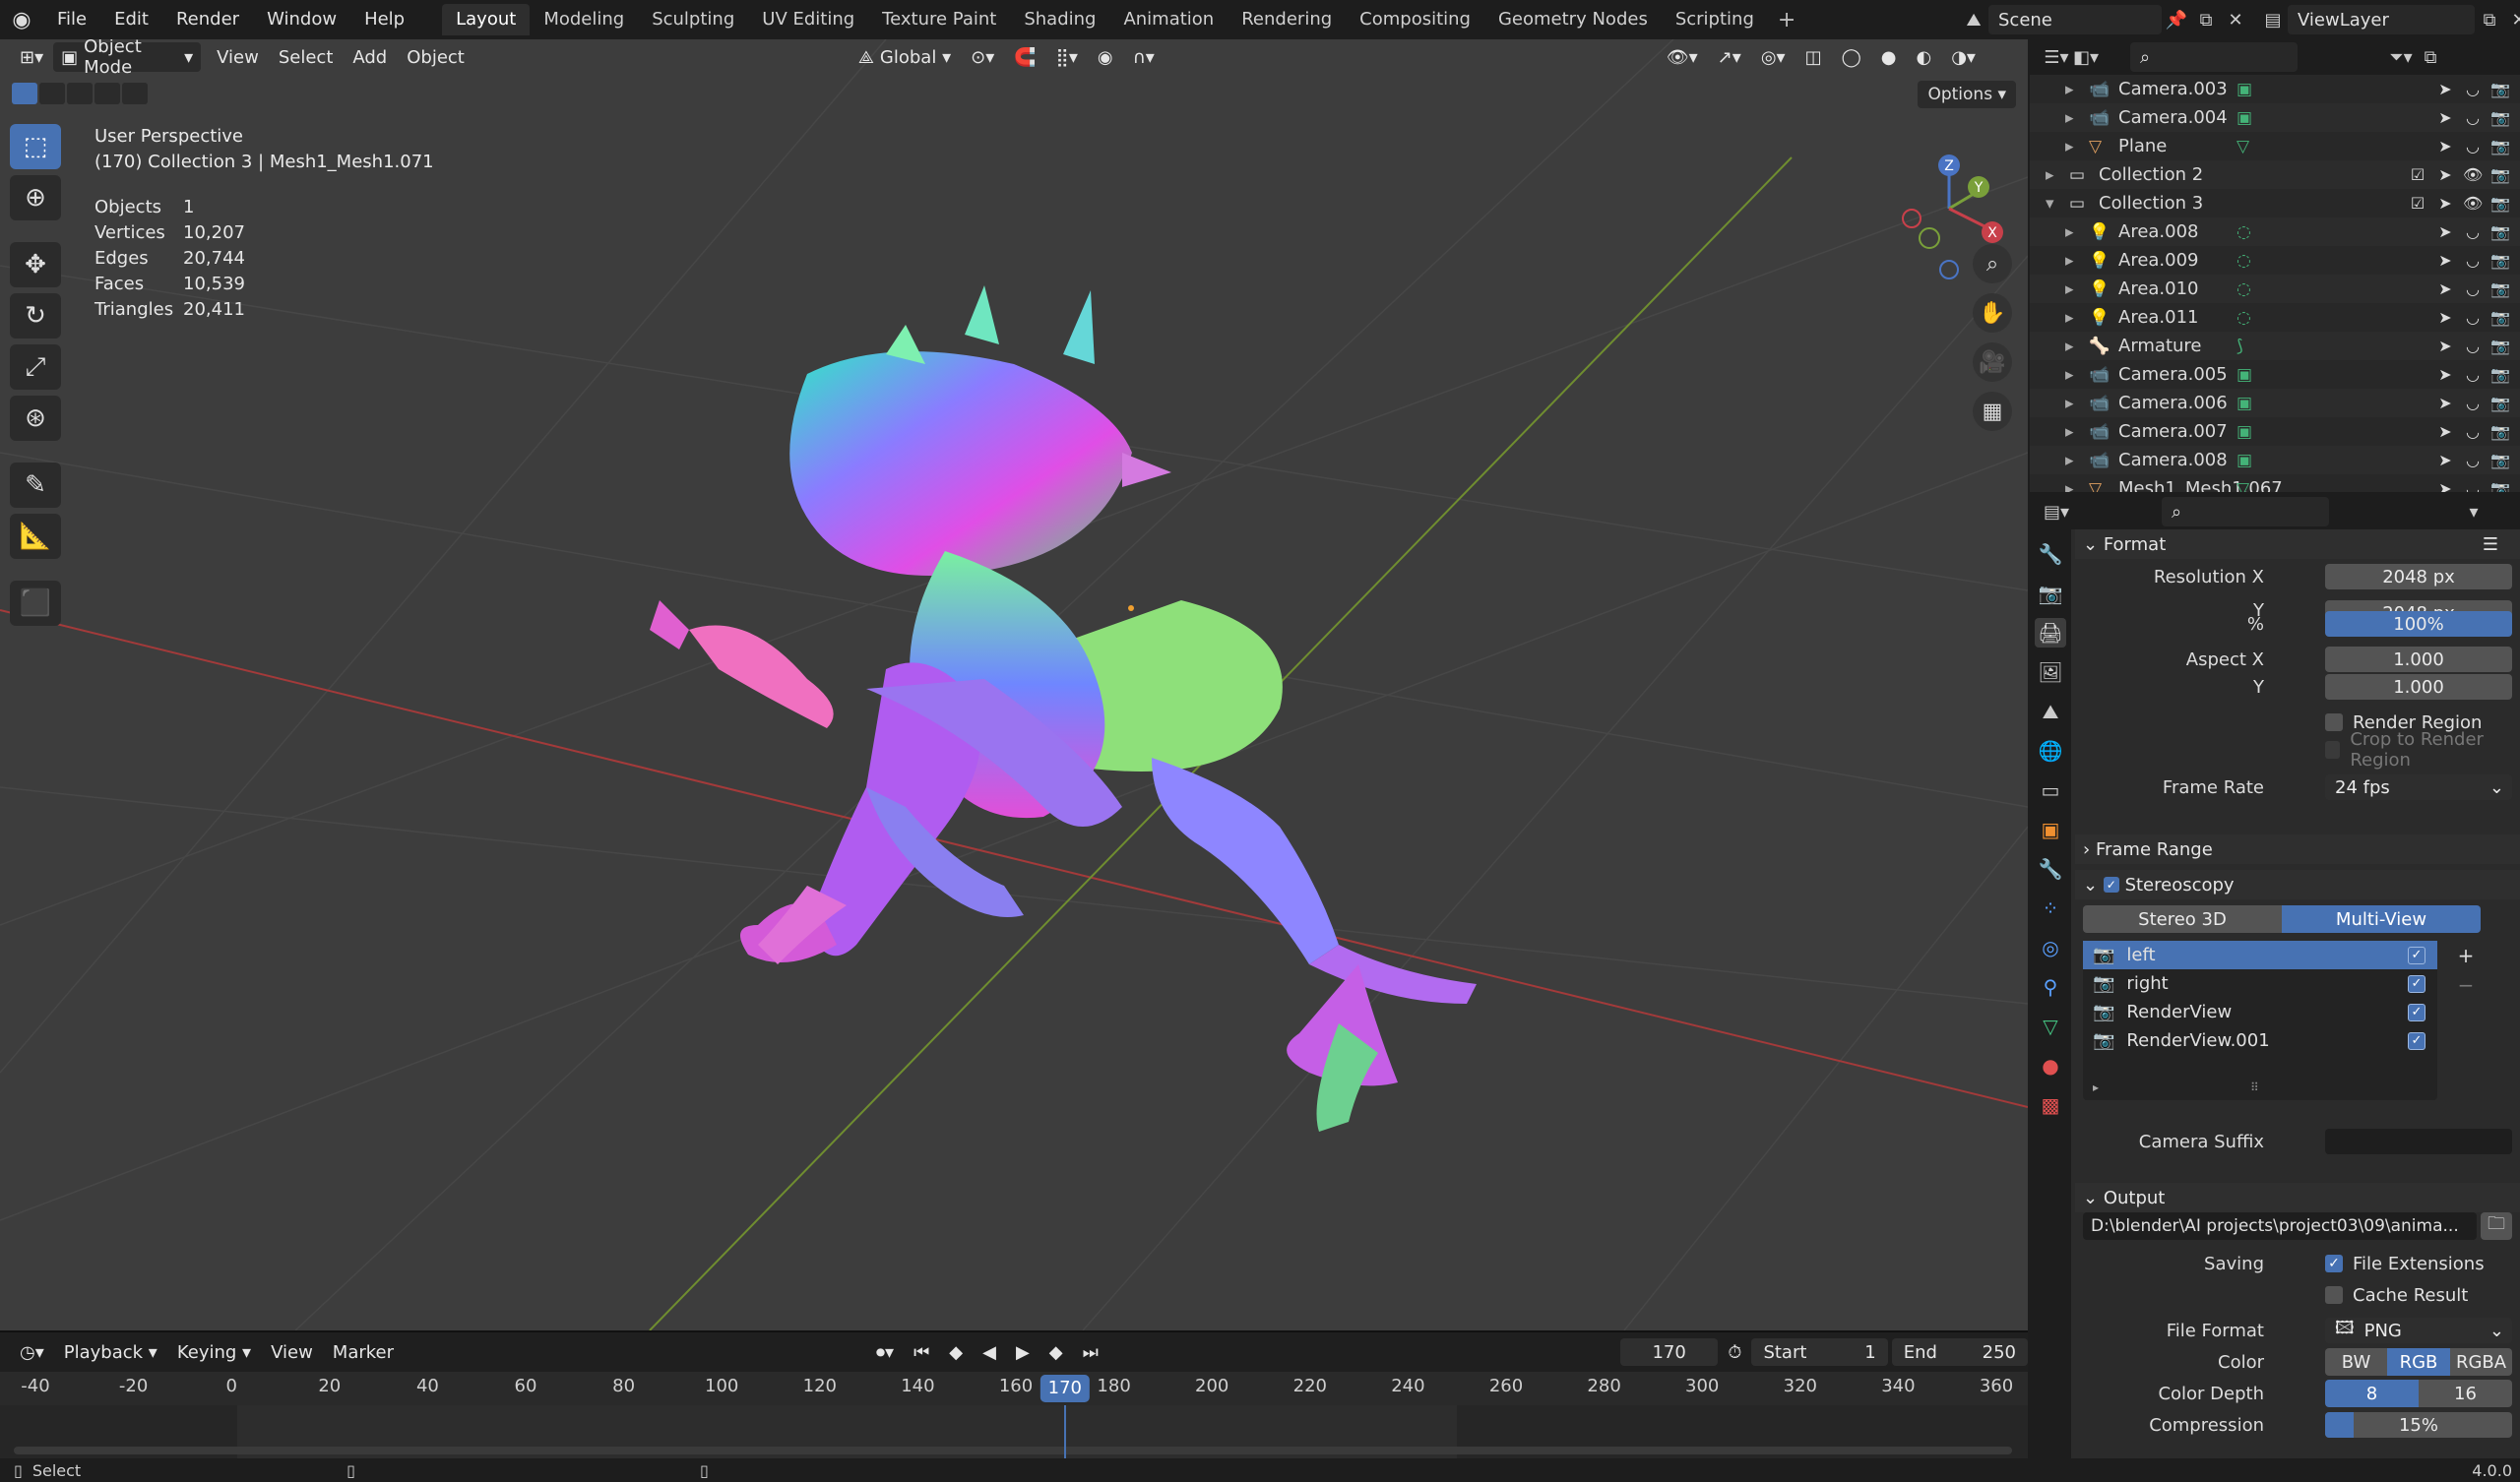 The width and height of the screenshot is (2520, 1482). What do you see at coordinates (2422, 750) in the screenshot?
I see `crop-region-checkbox: Crop to Render Region` at bounding box center [2422, 750].